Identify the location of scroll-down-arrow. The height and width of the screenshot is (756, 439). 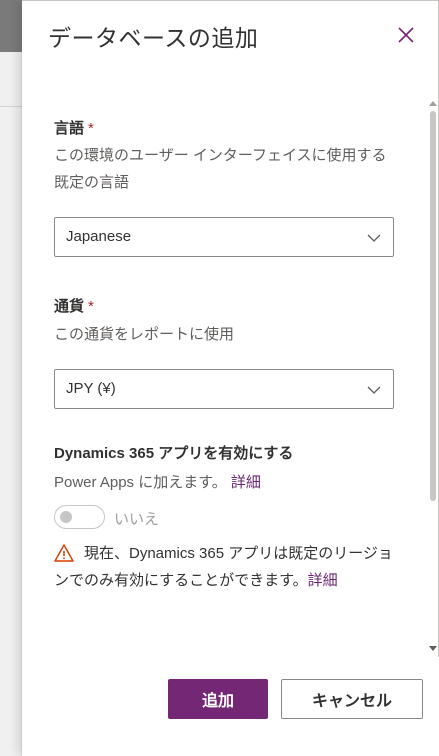
(433, 648).